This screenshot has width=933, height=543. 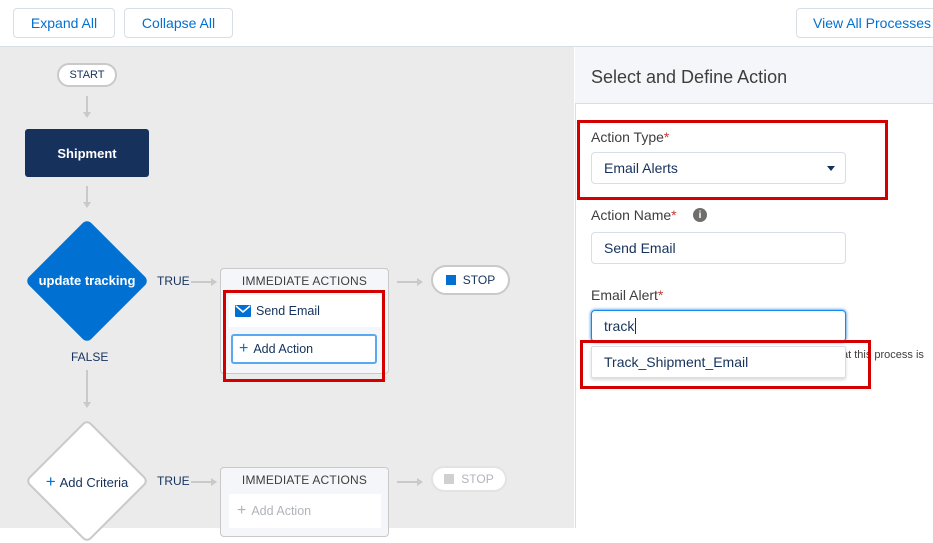 What do you see at coordinates (90, 357) in the screenshot?
I see `false-label: FALSE` at bounding box center [90, 357].